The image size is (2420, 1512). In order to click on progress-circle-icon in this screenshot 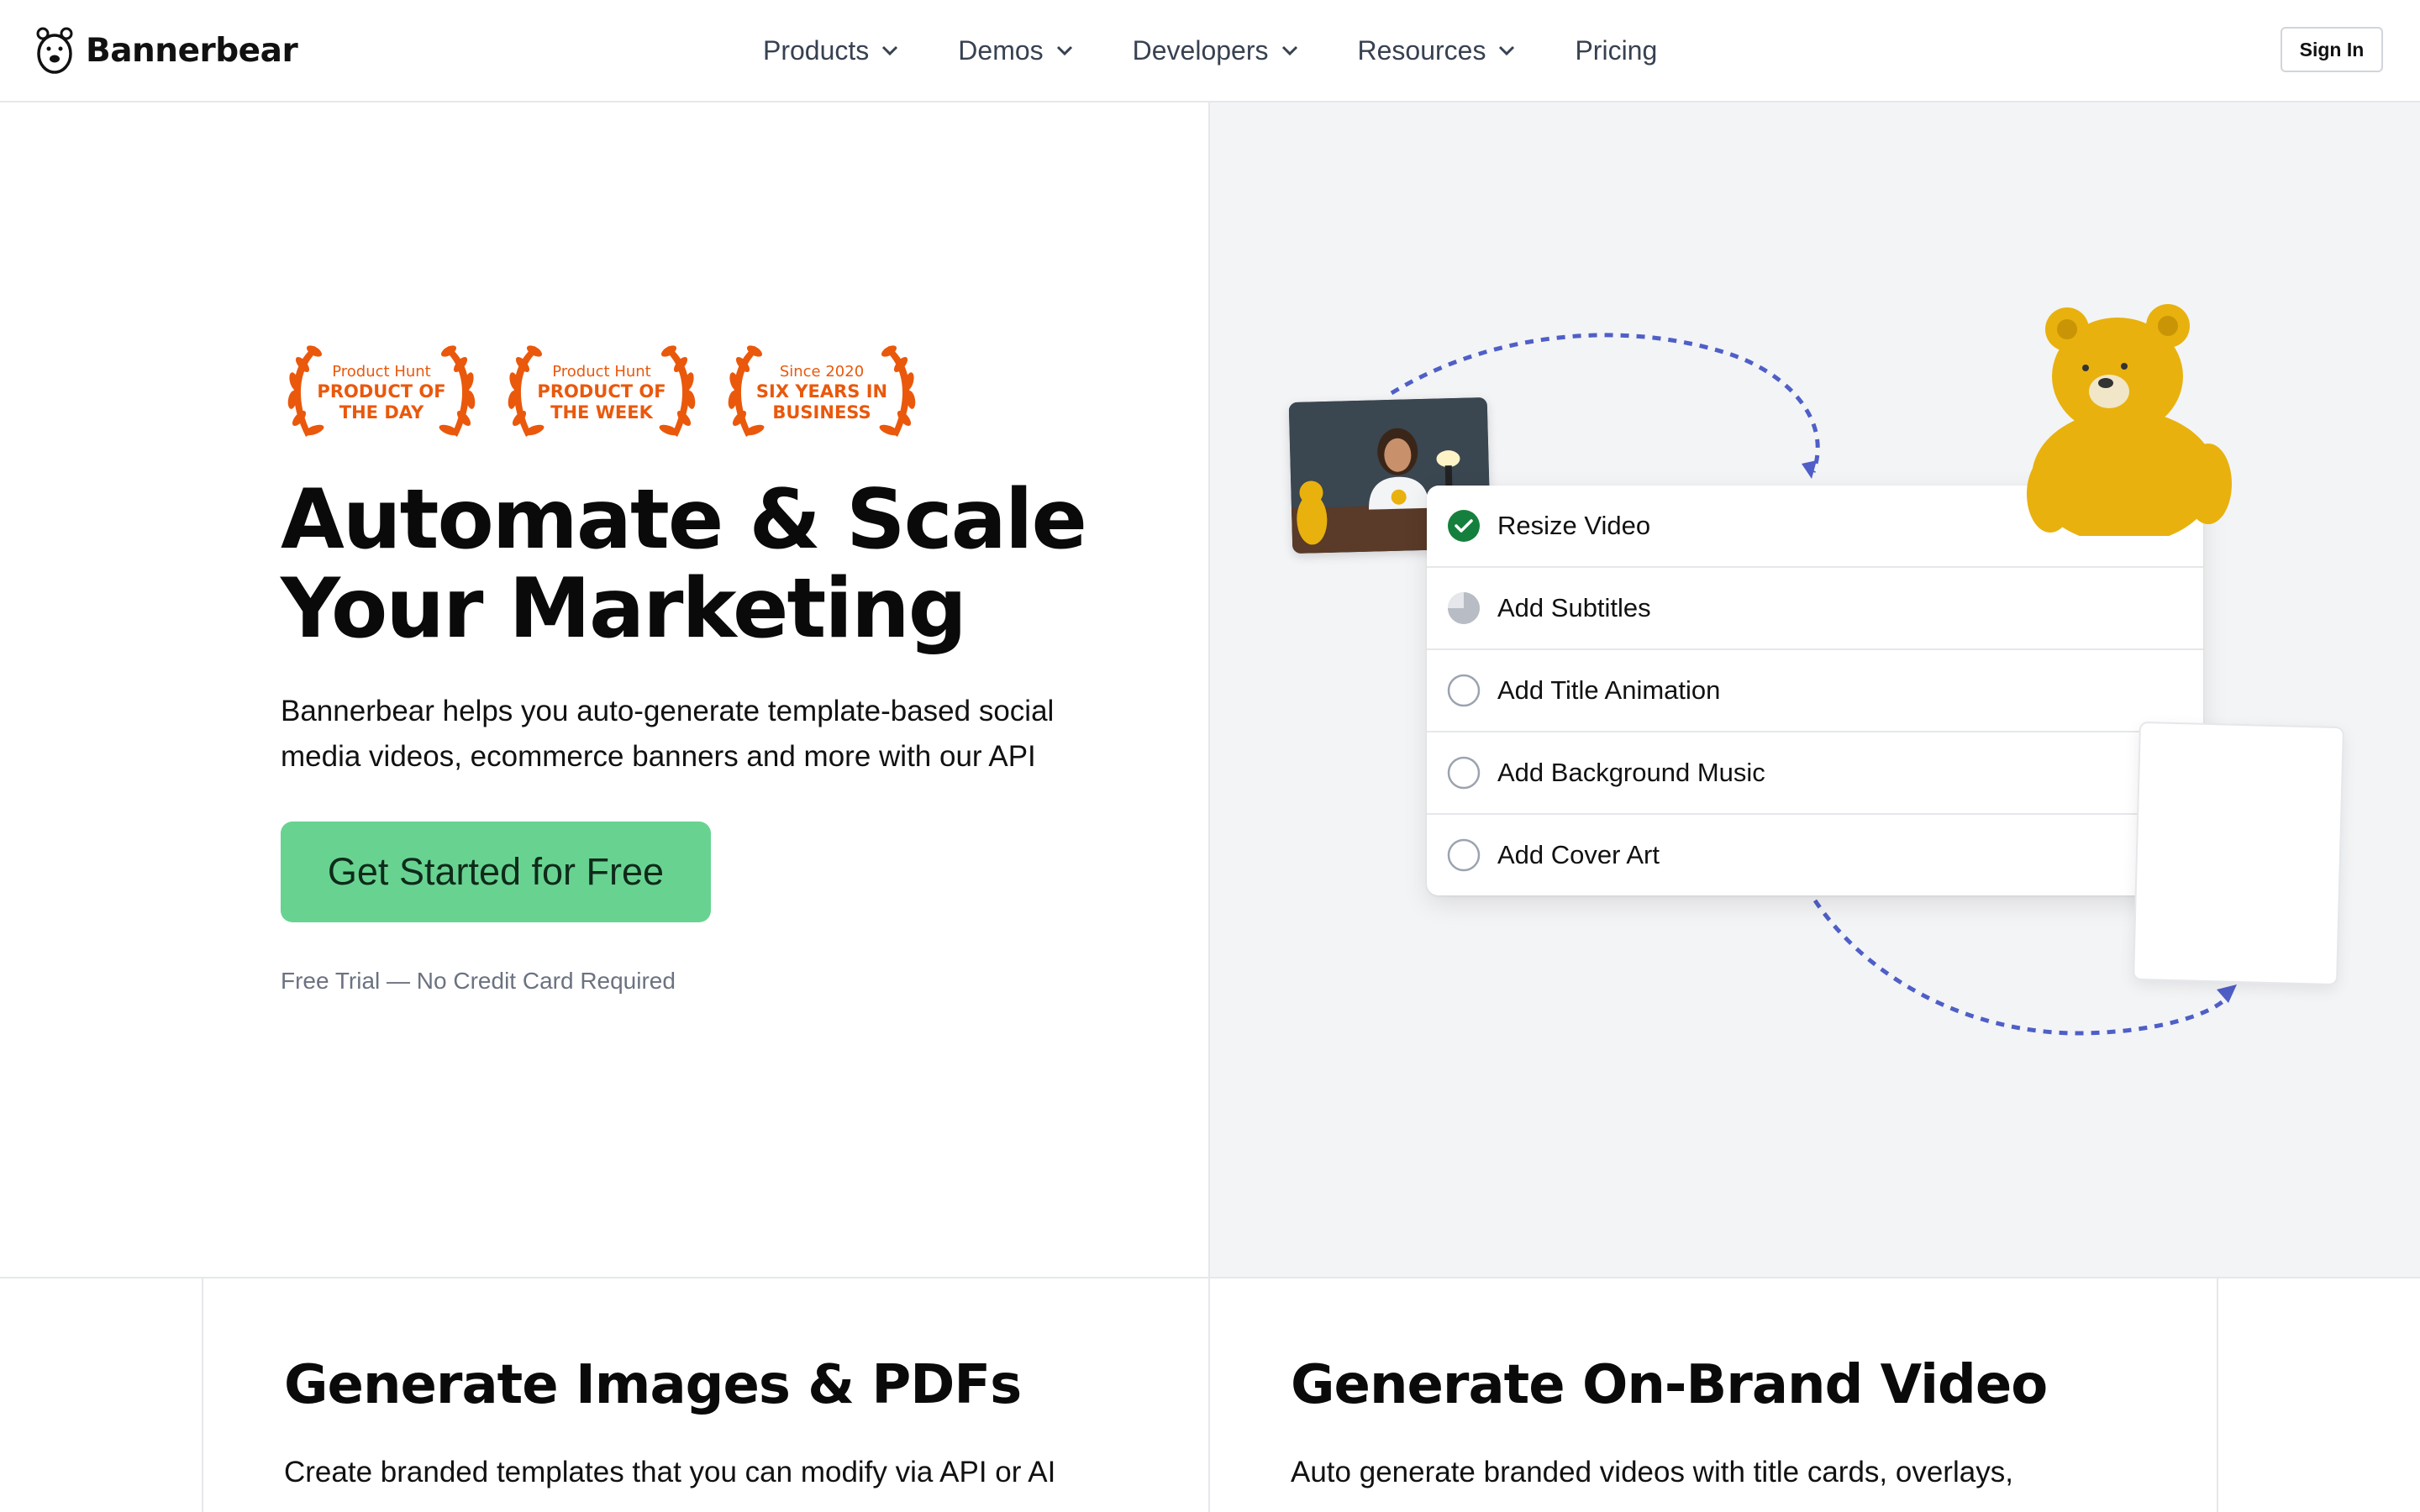, I will do `click(1464, 608)`.